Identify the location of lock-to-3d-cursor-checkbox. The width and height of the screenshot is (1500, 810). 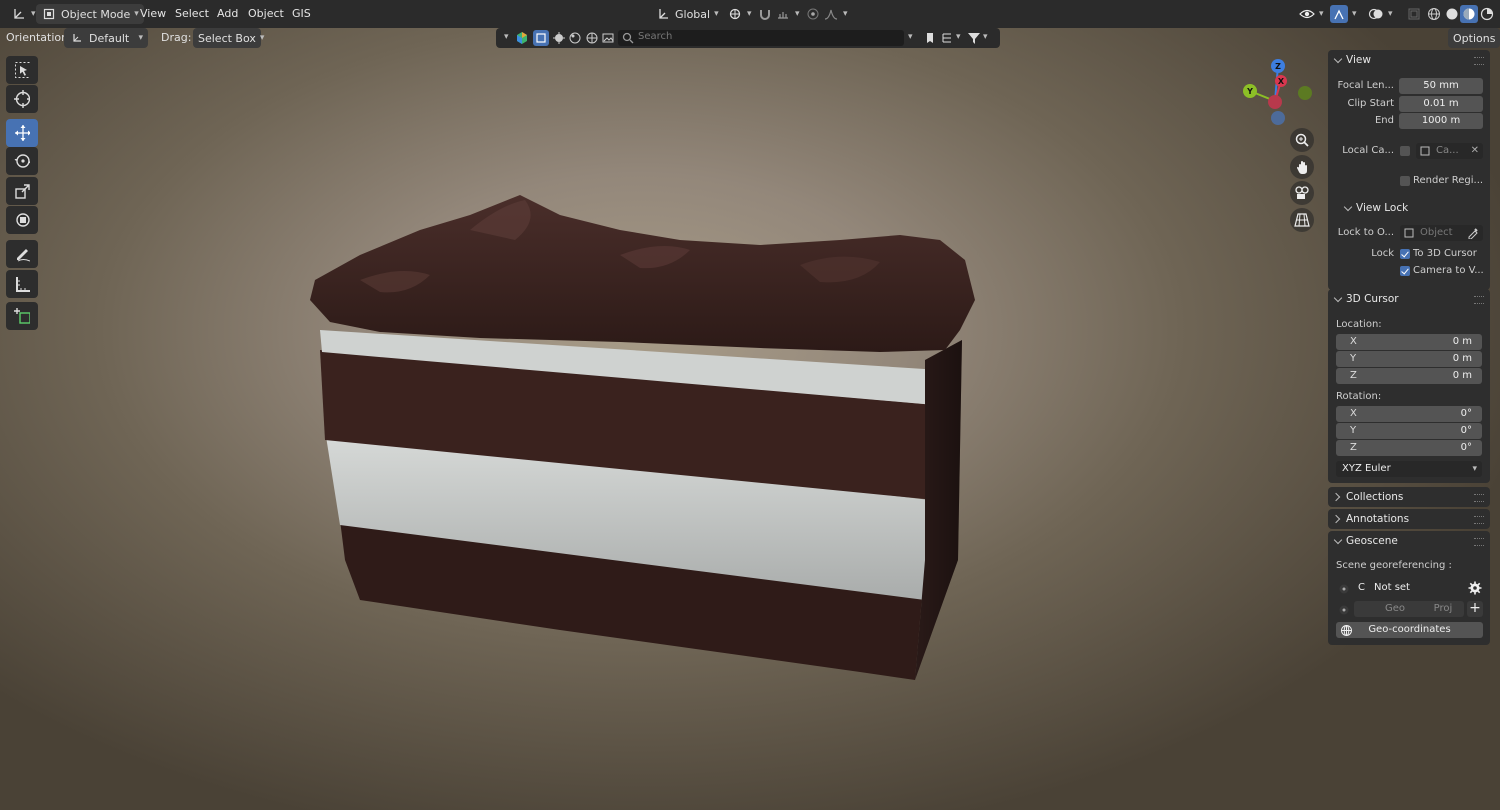
(1405, 254).